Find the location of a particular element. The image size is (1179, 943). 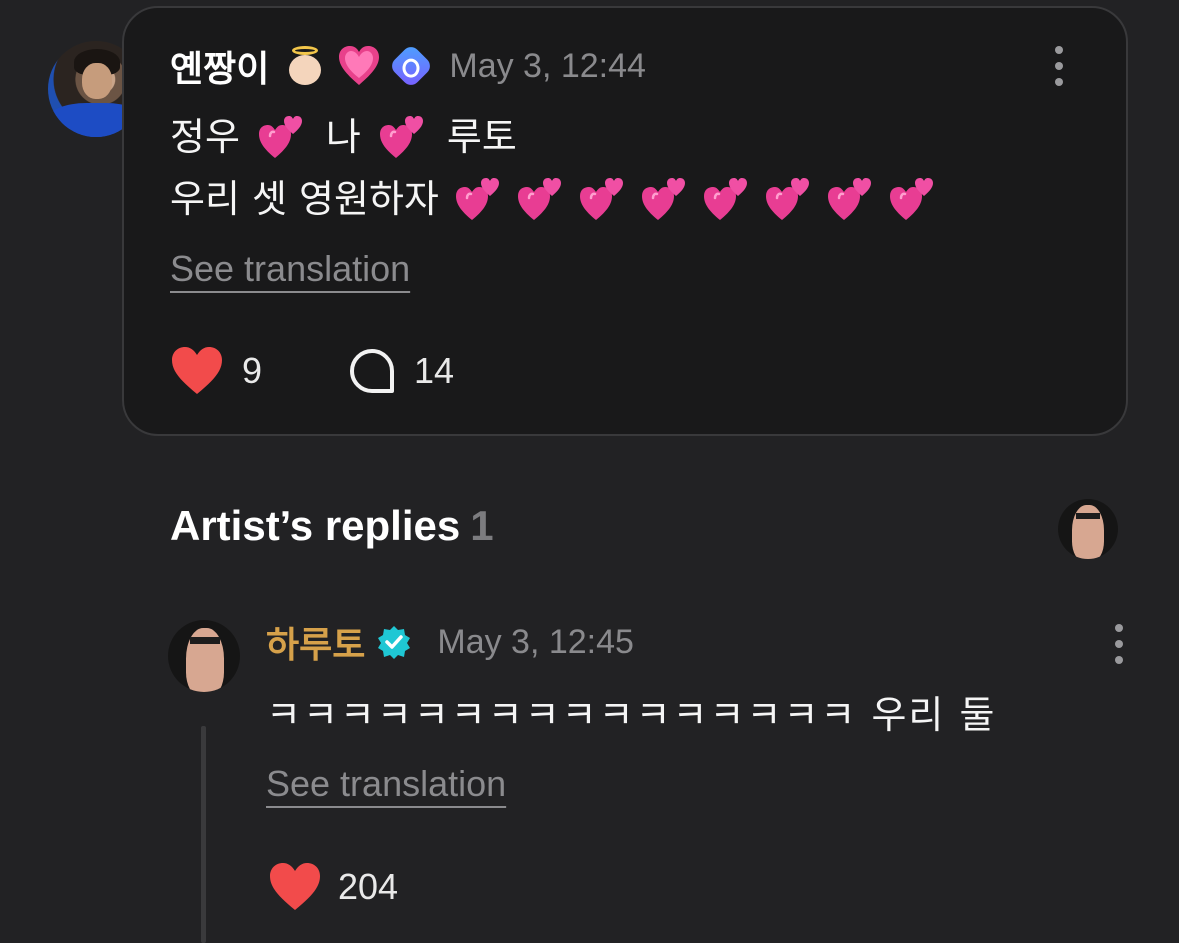

reply-timestamp: May 3, 12:45 is located at coordinates (535, 641).